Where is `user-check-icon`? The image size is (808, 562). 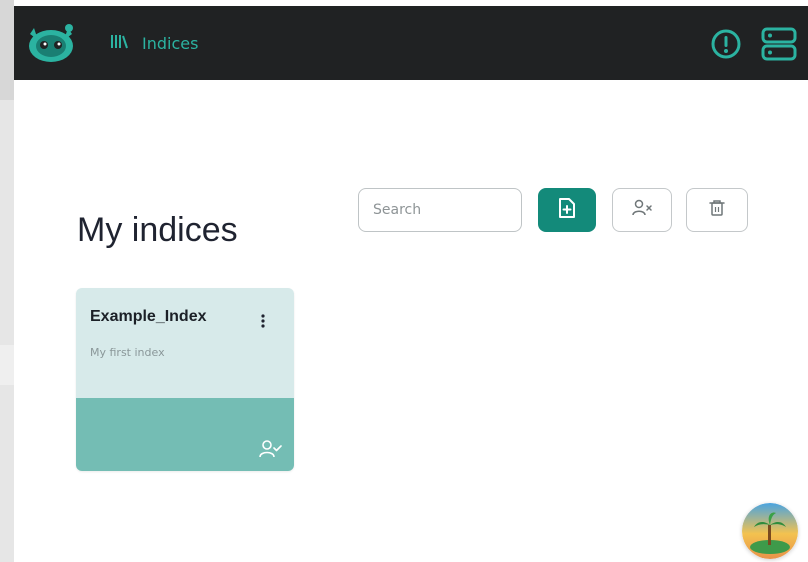 user-check-icon is located at coordinates (270, 451).